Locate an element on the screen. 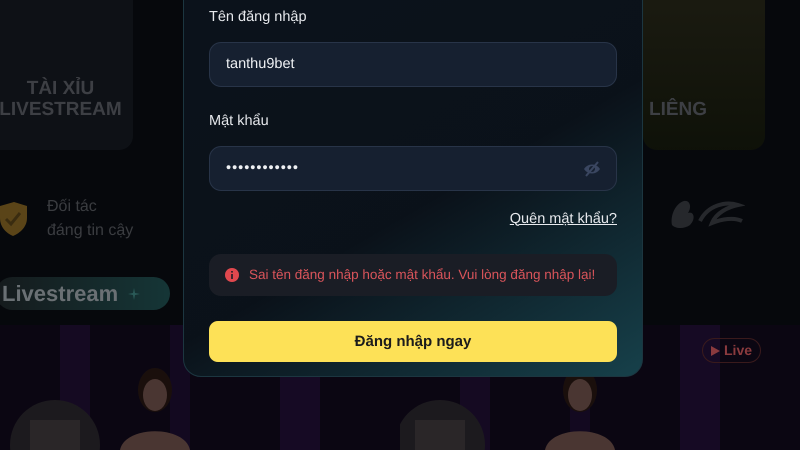  username-field: tanthu9bet is located at coordinates (413, 64).